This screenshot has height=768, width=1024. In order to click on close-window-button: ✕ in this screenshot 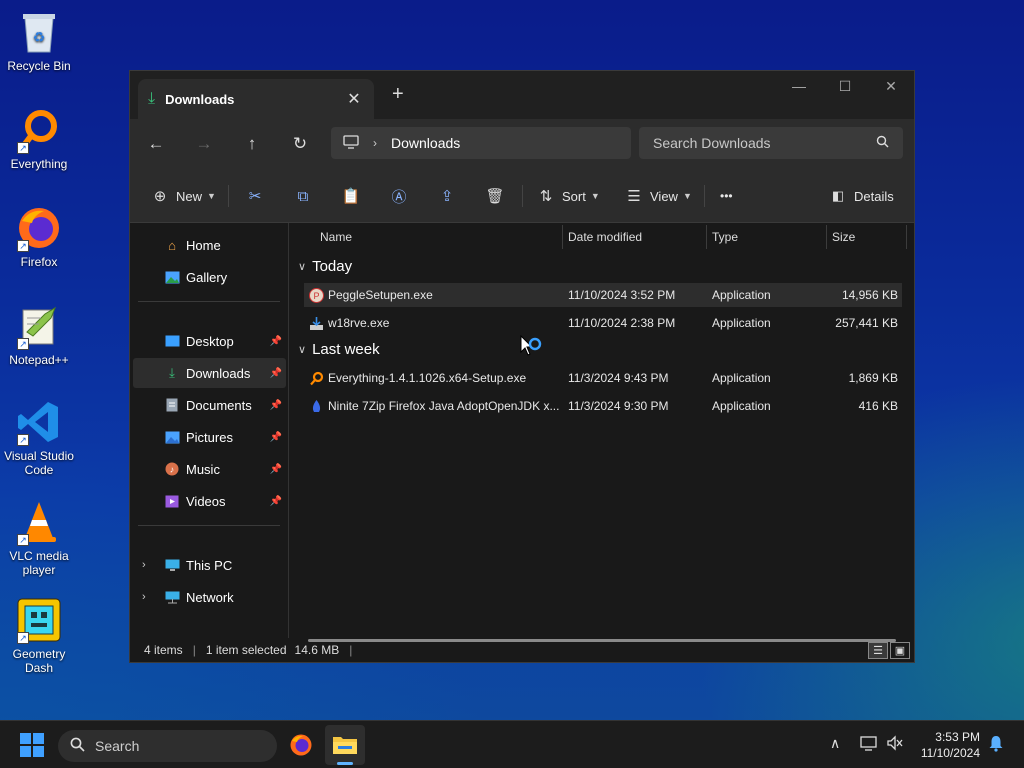, I will do `click(891, 86)`.